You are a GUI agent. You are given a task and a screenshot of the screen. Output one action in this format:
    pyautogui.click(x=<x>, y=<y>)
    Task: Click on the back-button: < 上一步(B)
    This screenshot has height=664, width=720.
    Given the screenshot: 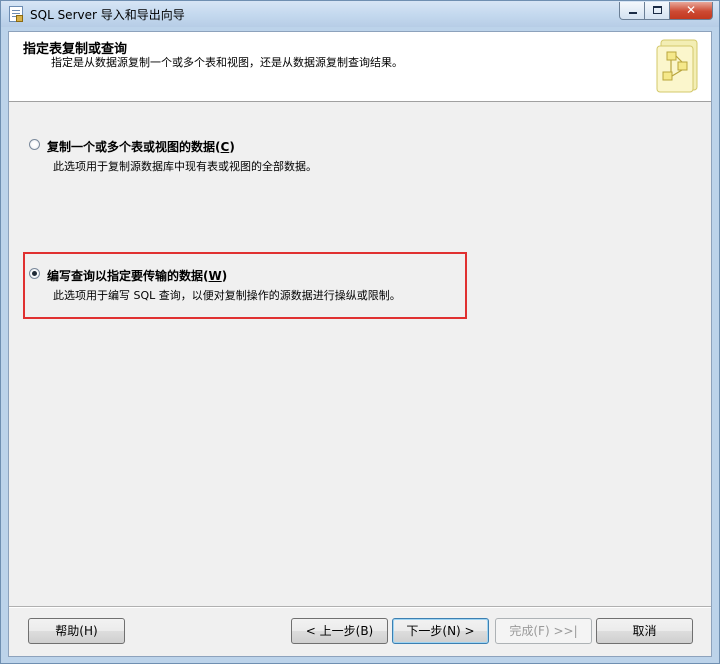 What is the action you would take?
    pyautogui.click(x=339, y=631)
    